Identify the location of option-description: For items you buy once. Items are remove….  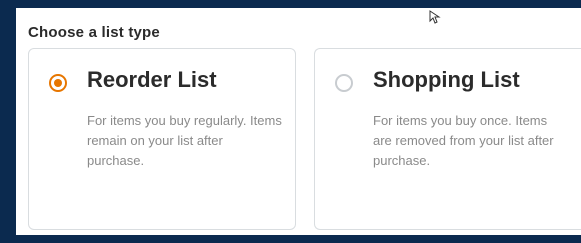
(463, 140).